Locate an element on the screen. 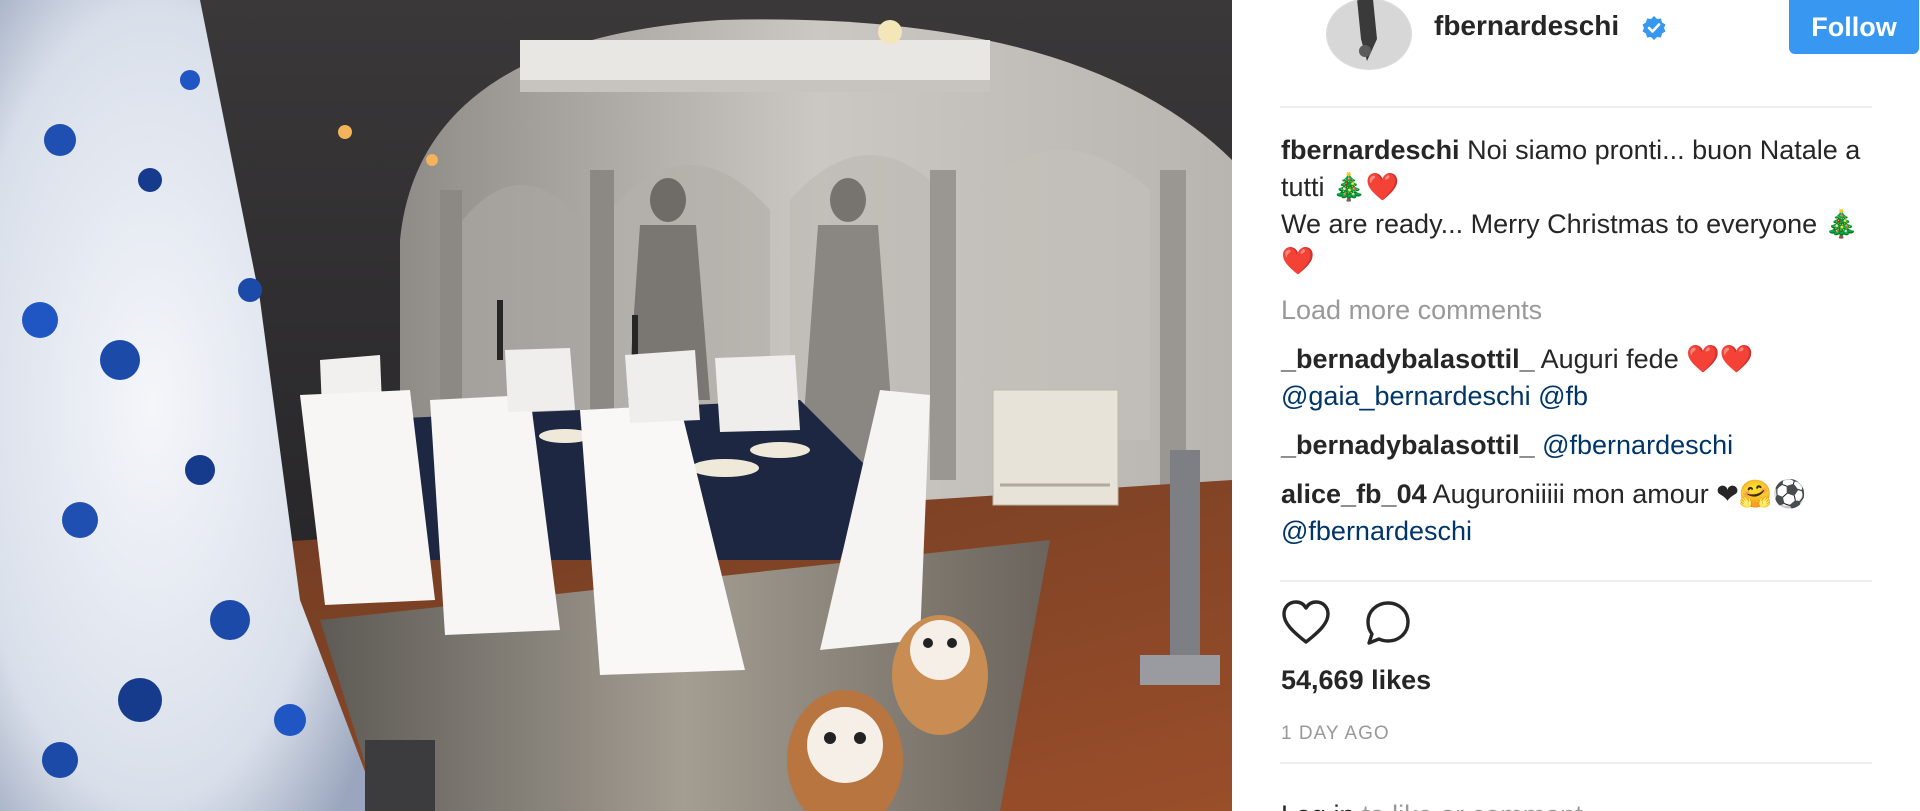 The image size is (1920, 811). login-prompt: Log in to like or comment. is located at coordinates (1435, 805).